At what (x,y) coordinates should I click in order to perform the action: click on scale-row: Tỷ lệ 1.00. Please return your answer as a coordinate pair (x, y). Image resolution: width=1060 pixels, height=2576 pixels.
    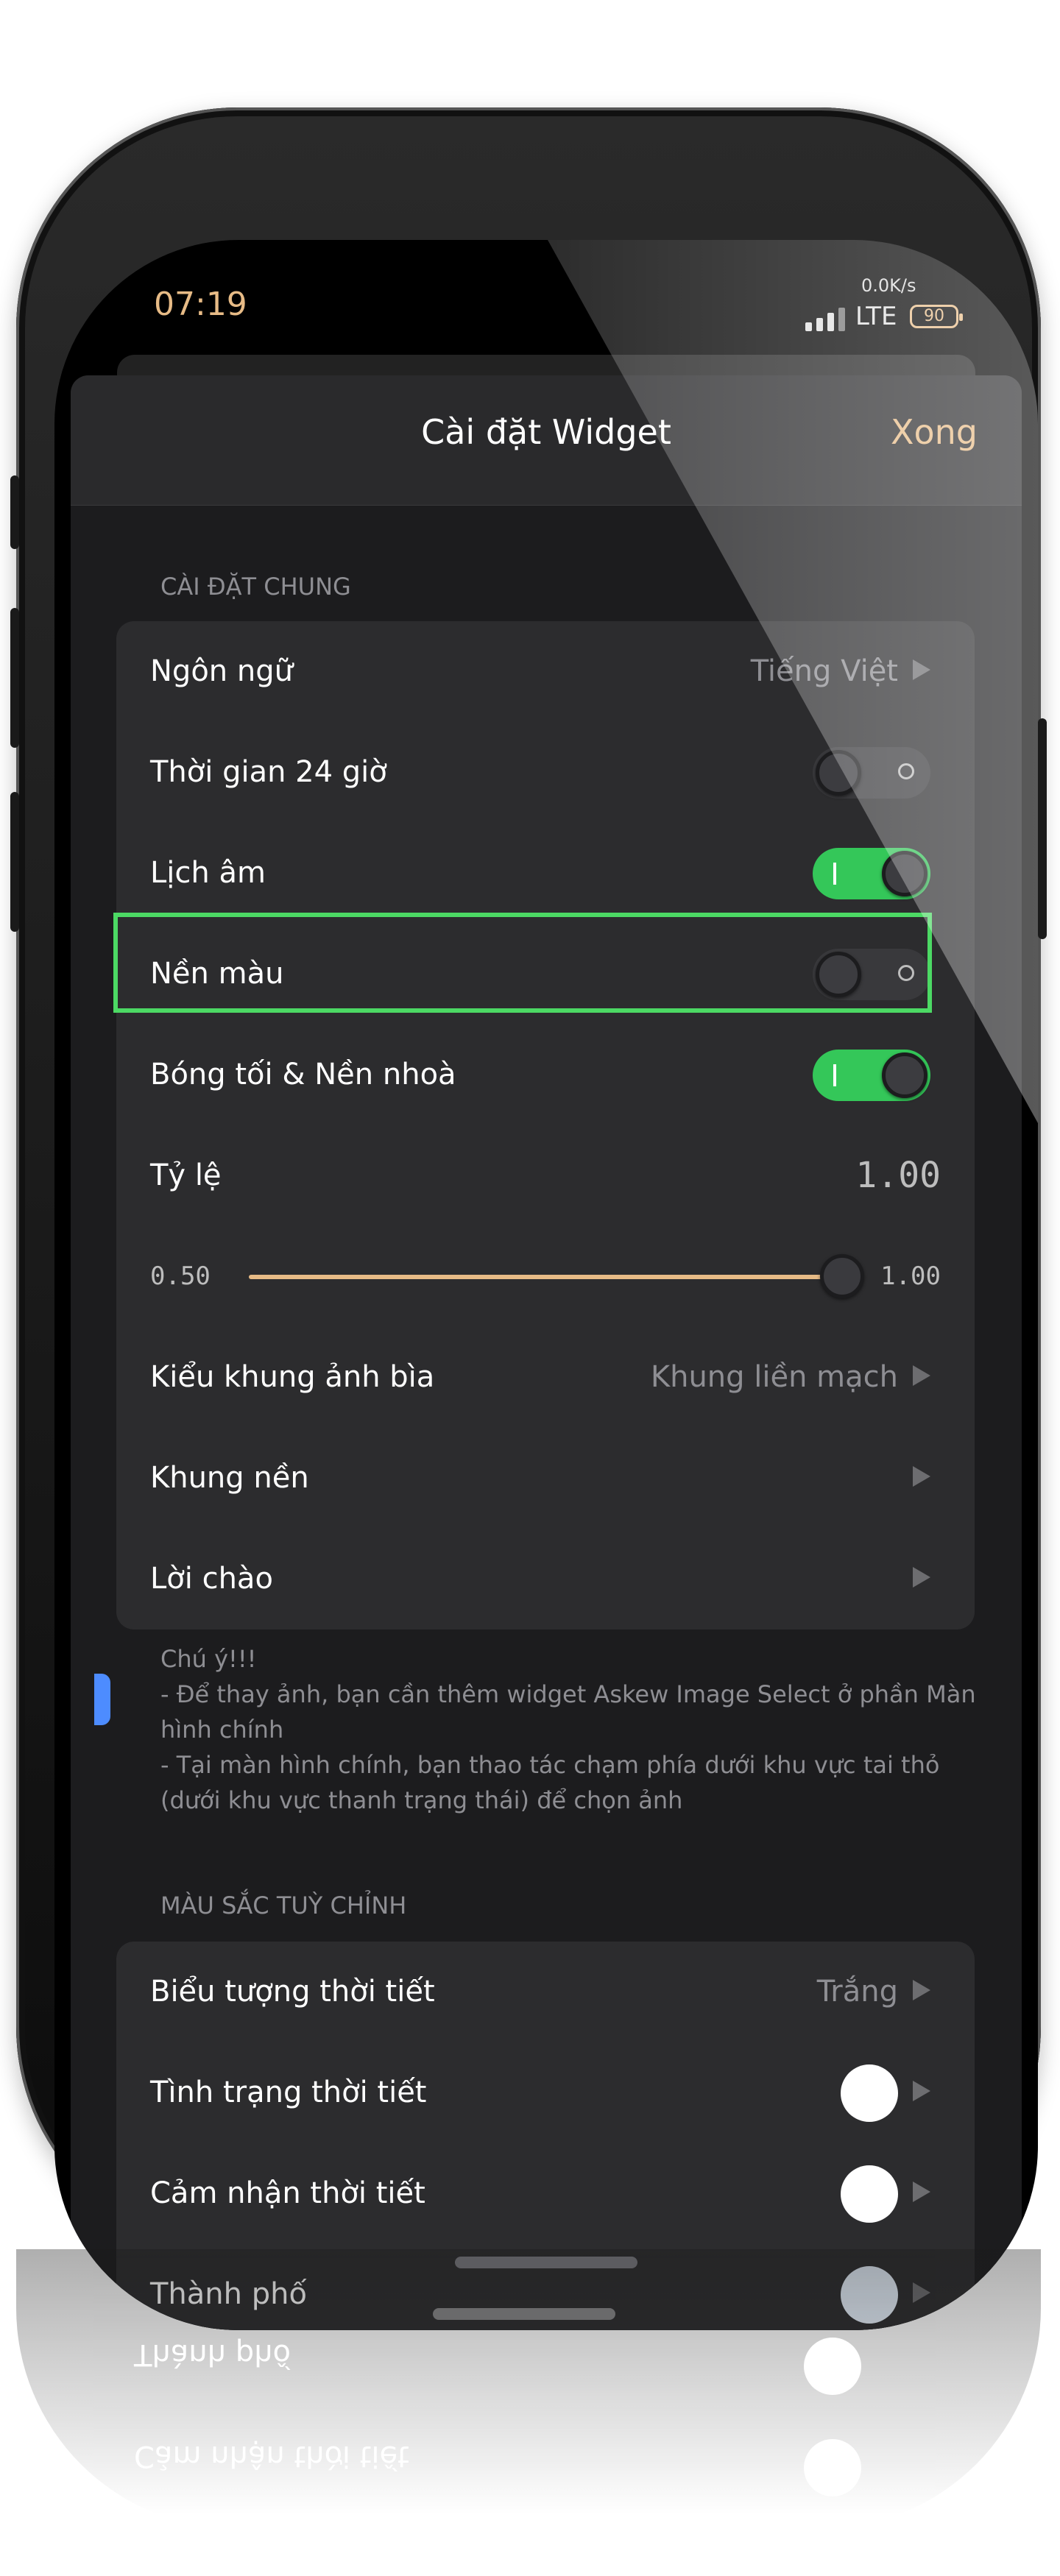
    Looking at the image, I should click on (545, 1175).